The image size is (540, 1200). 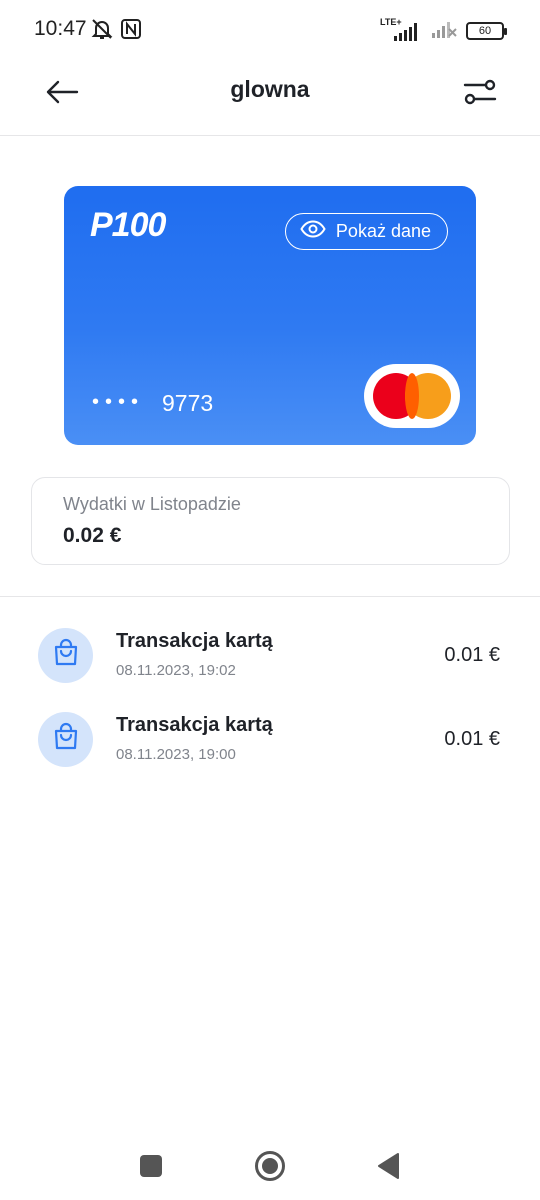 I want to click on card-last-digits: 9773, so click(x=188, y=403).